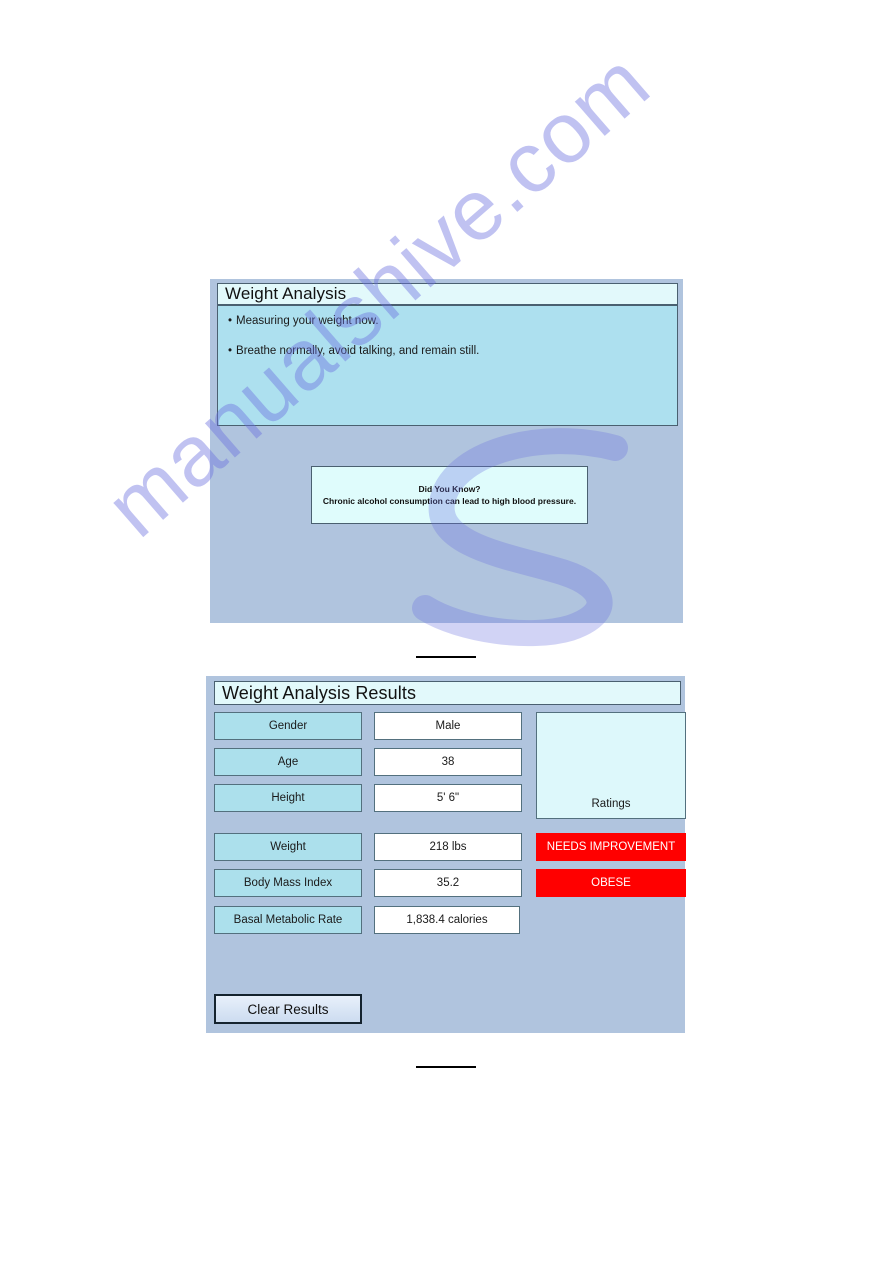 The image size is (893, 1263). I want to click on analysis-panel-title: Weight Analysis, so click(447, 294).